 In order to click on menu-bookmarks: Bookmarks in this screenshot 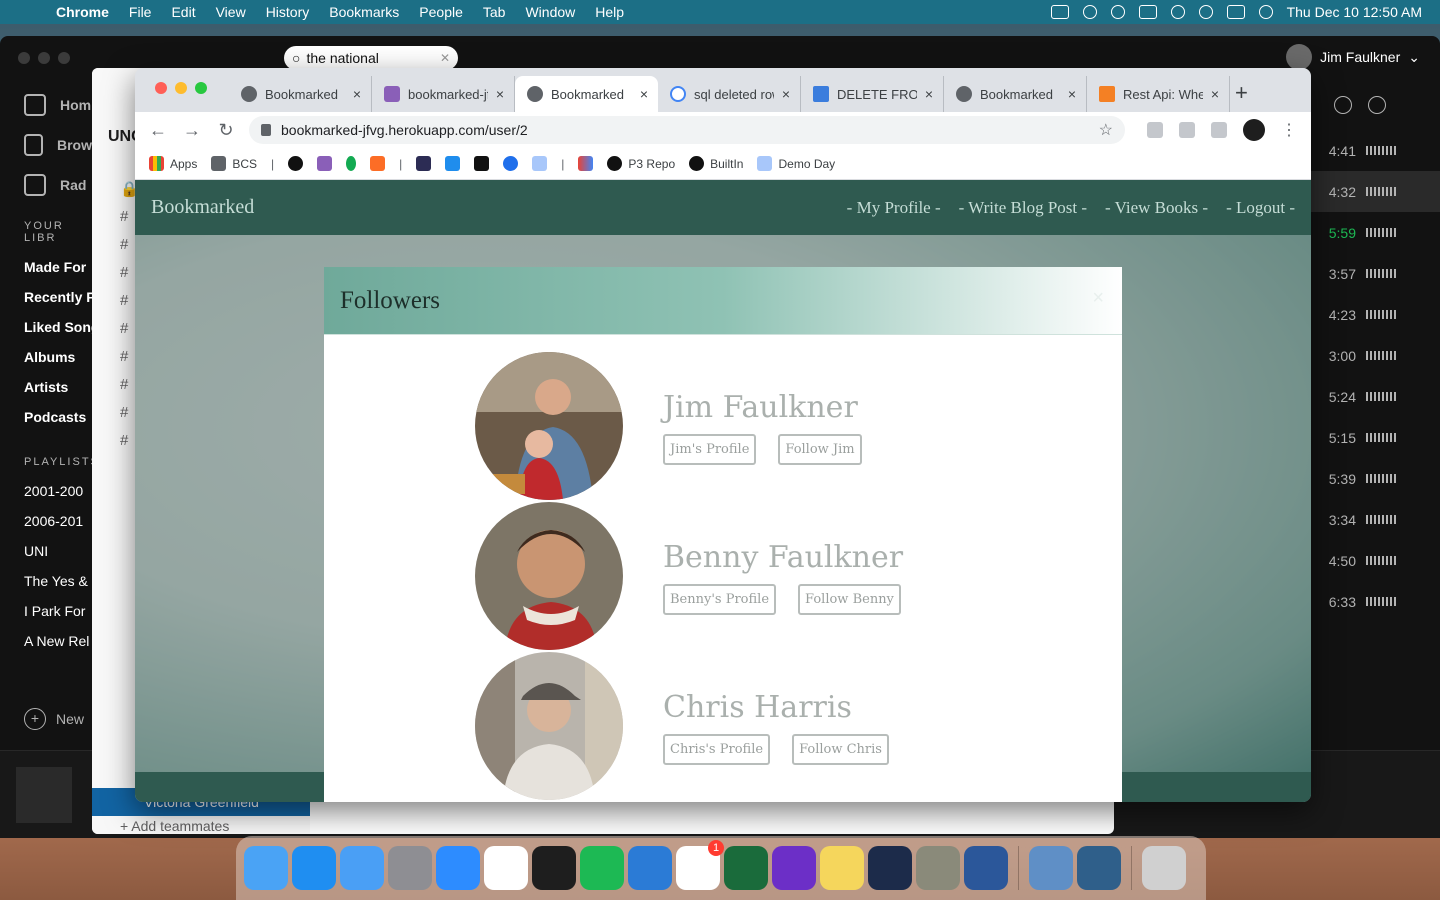, I will do `click(364, 12)`.